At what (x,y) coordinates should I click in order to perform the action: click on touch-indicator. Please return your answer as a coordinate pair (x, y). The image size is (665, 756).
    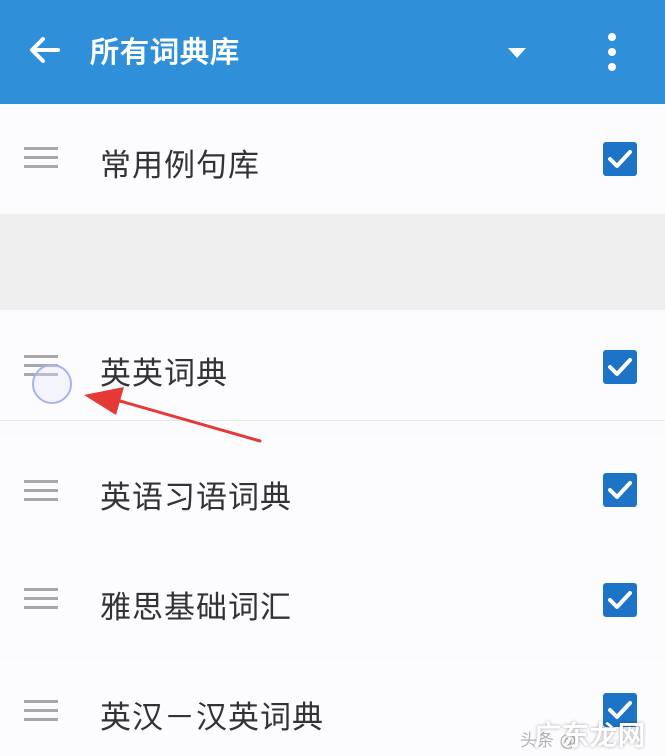
    Looking at the image, I should click on (52, 384).